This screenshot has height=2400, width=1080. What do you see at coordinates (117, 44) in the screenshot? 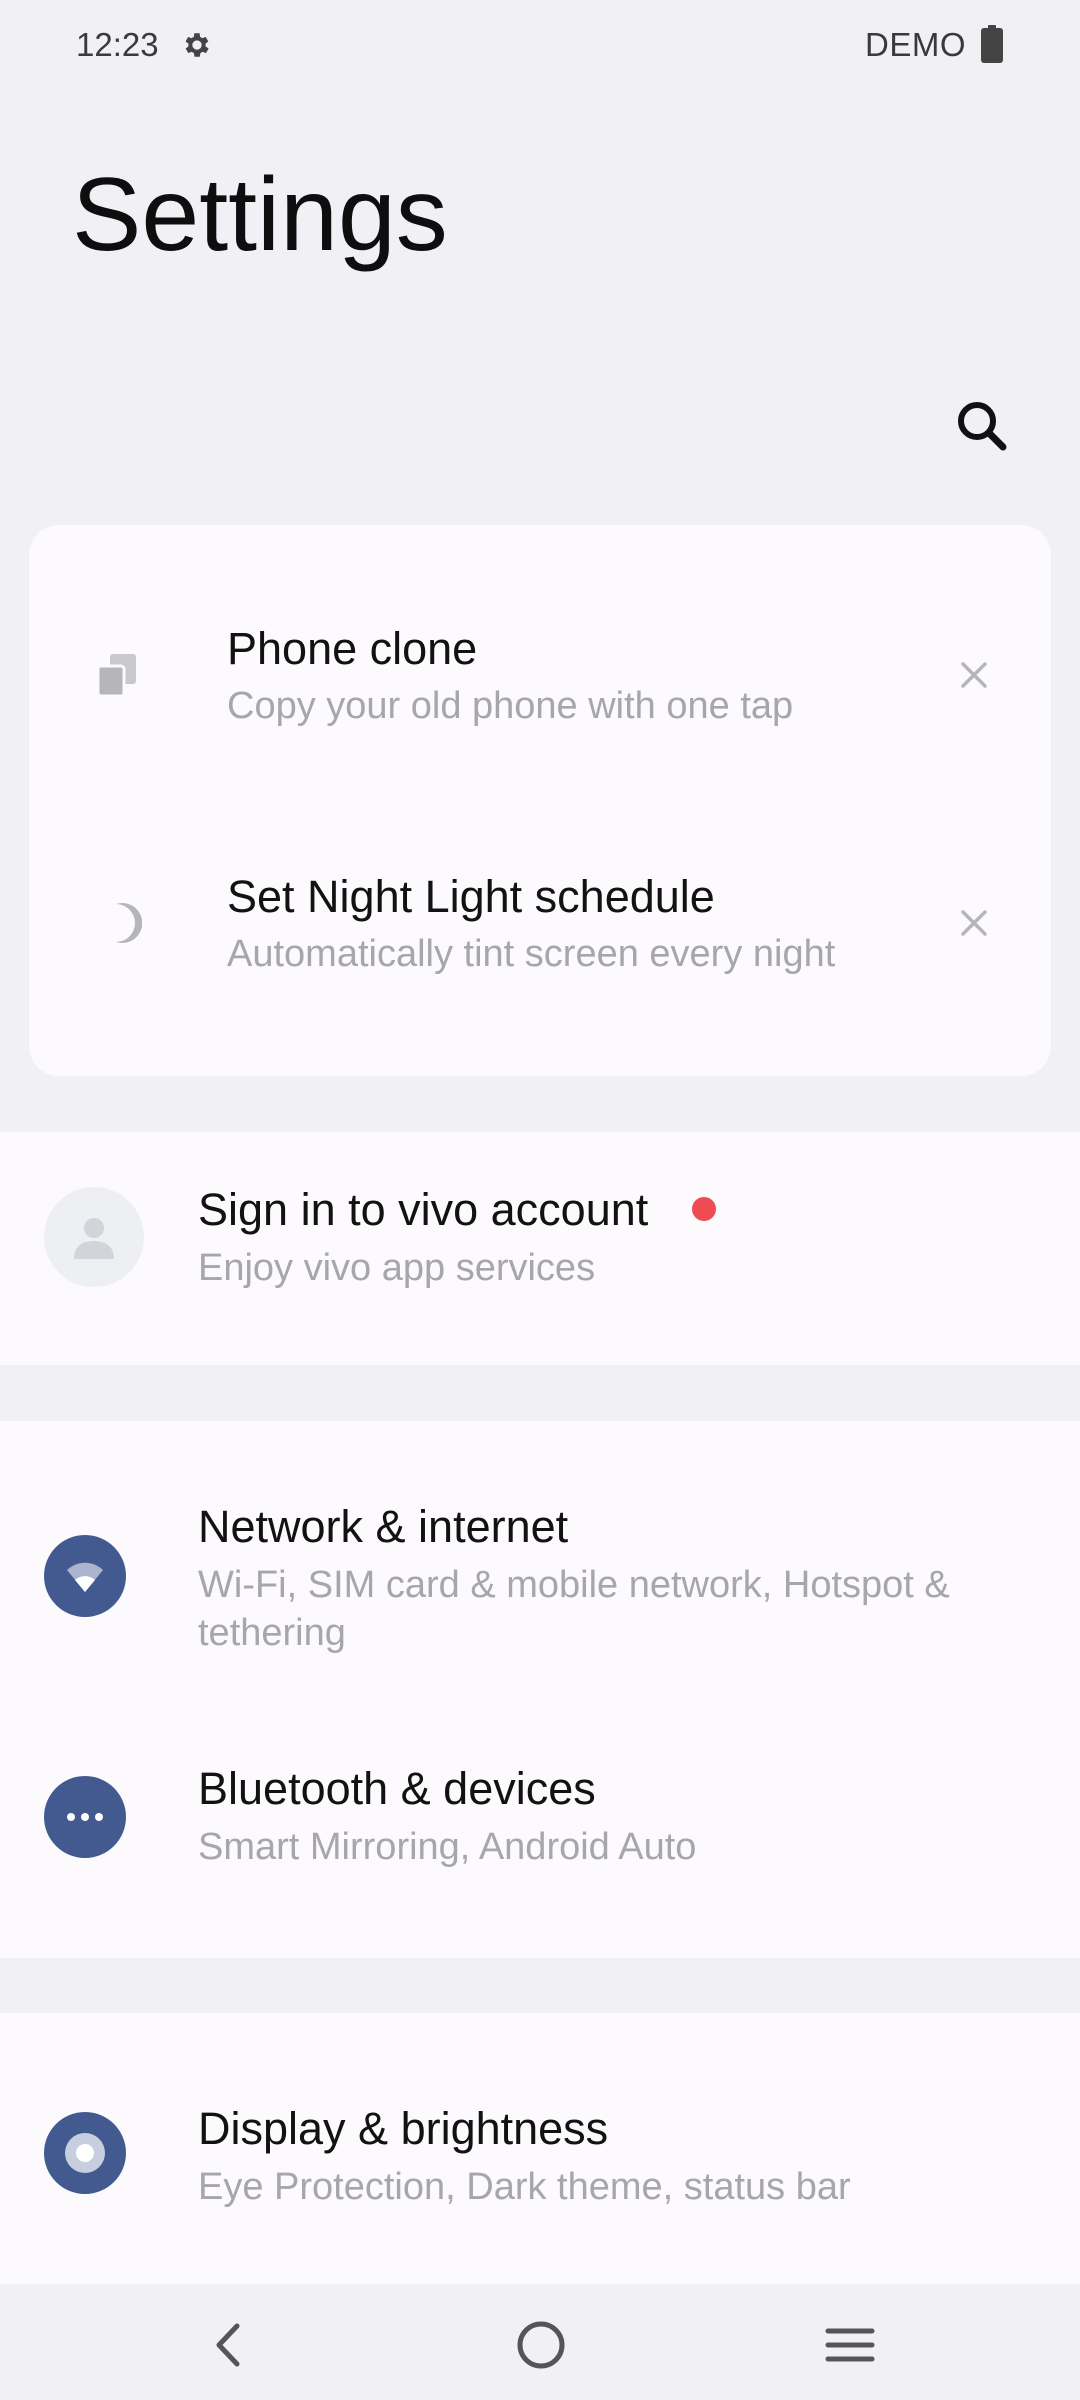
I see `status-time: 12:23` at bounding box center [117, 44].